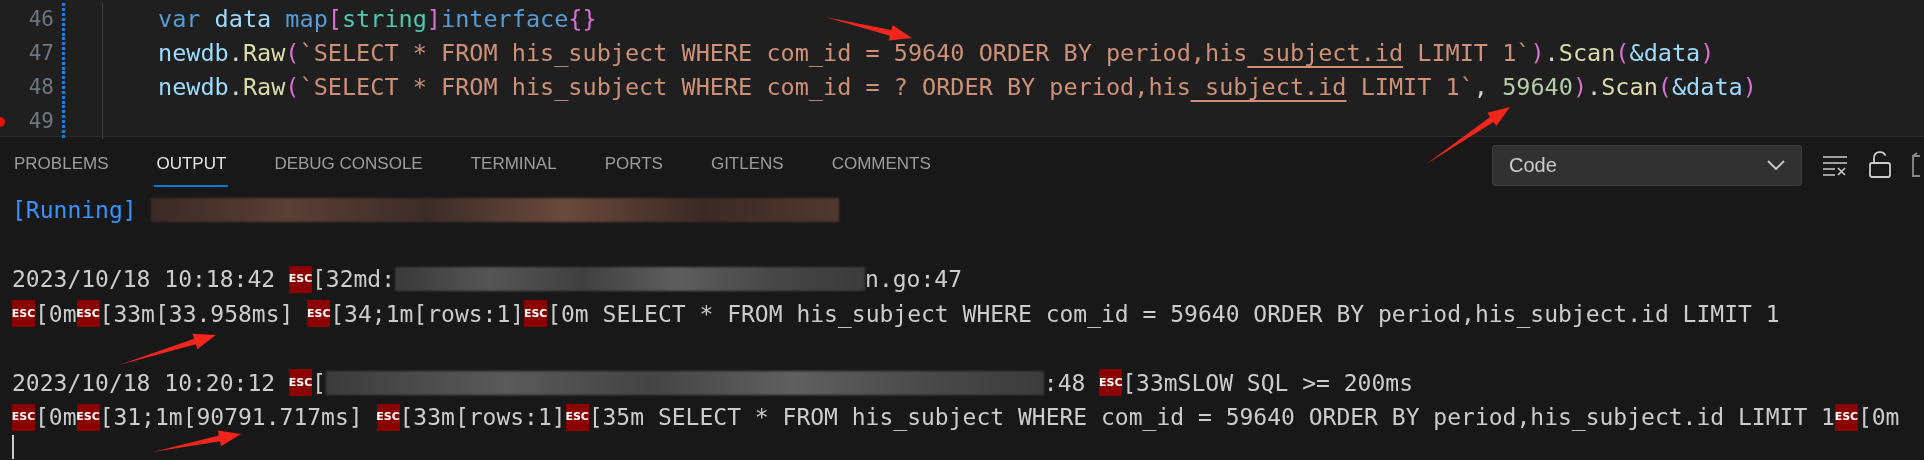 This screenshot has width=1924, height=460. I want to click on log-text: [33m[33.958ms], so click(197, 314).